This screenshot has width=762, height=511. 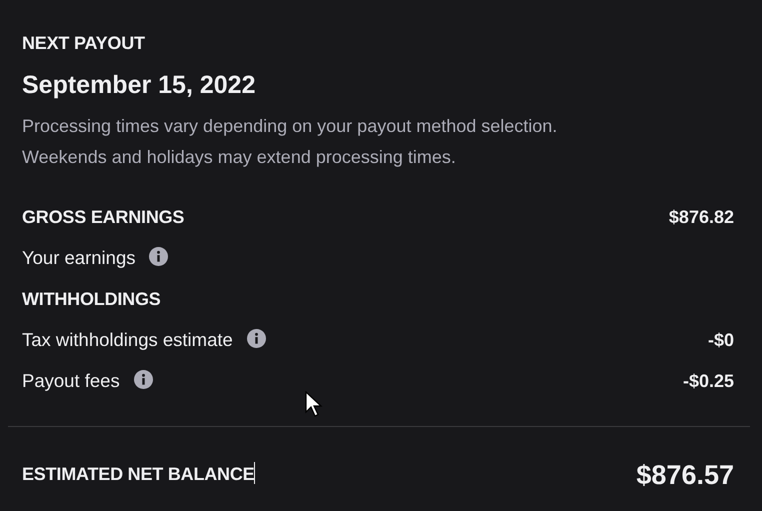 What do you see at coordinates (721, 340) in the screenshot?
I see `amount-text: -$0` at bounding box center [721, 340].